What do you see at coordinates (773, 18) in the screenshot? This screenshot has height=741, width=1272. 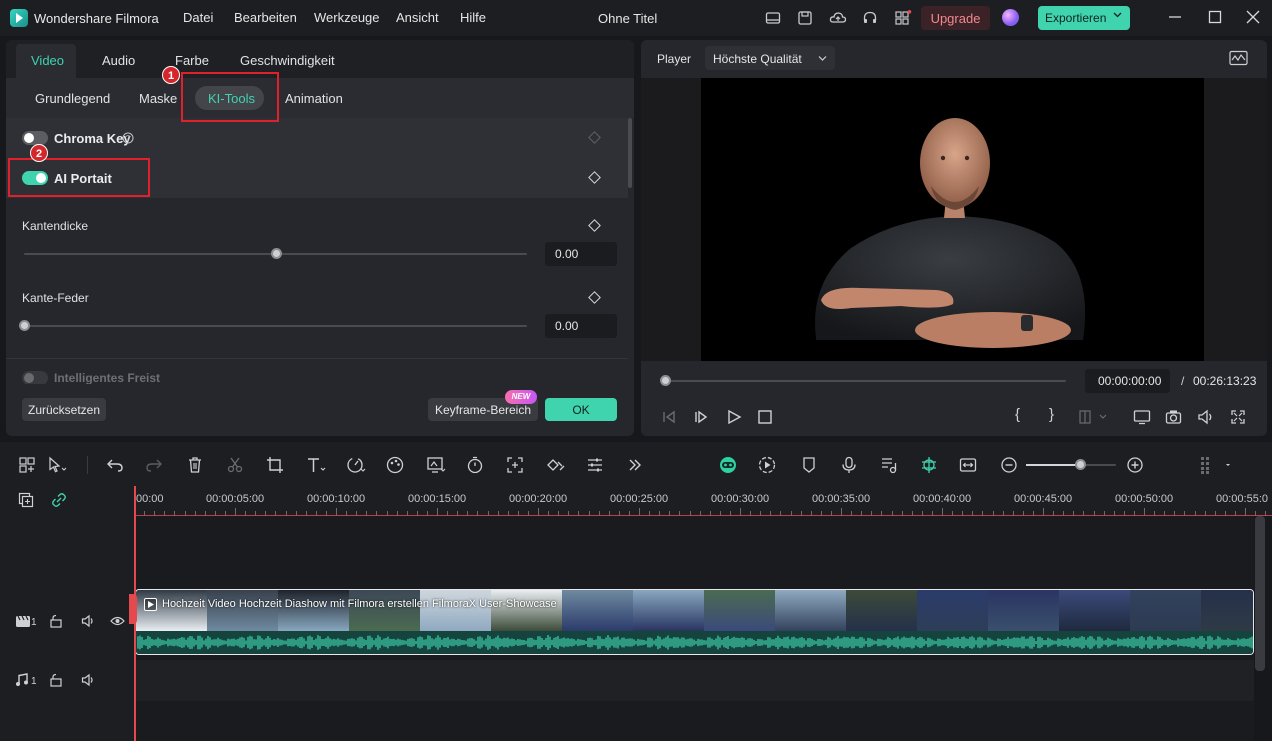 I see `layout-icon` at bounding box center [773, 18].